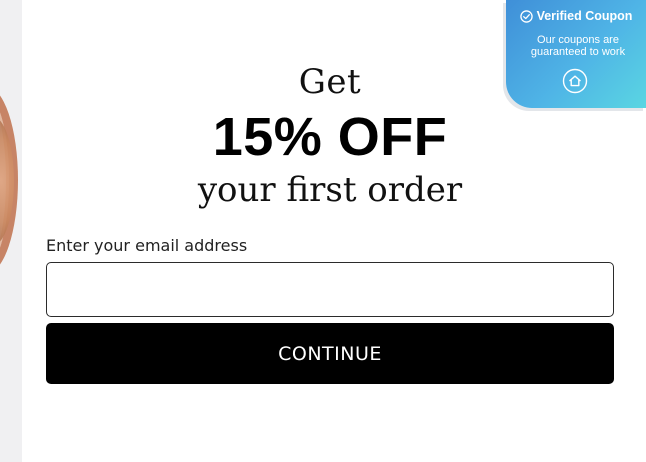  I want to click on verified-description: Our coupons are guaranteed to work, so click(578, 46).